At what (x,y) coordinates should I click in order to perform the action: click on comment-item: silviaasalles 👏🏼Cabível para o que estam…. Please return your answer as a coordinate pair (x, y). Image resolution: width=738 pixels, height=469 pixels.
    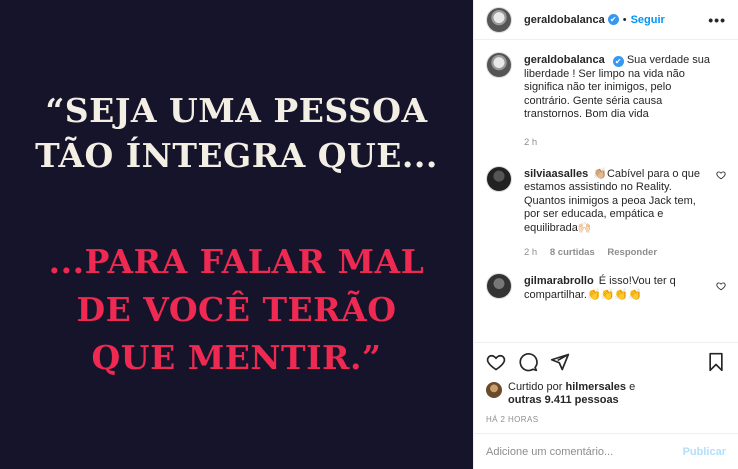
    Looking at the image, I should click on (606, 212).